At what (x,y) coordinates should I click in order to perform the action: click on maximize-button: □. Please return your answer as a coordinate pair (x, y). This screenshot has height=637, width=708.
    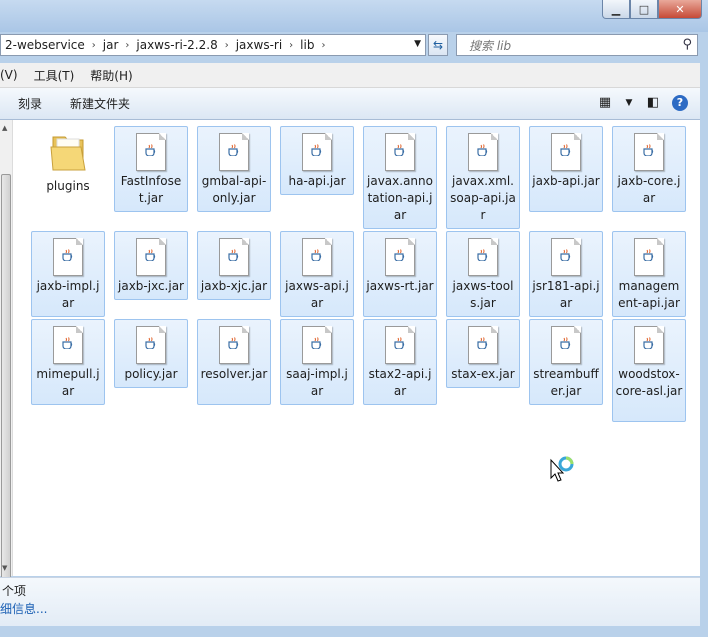
    Looking at the image, I should click on (644, 9).